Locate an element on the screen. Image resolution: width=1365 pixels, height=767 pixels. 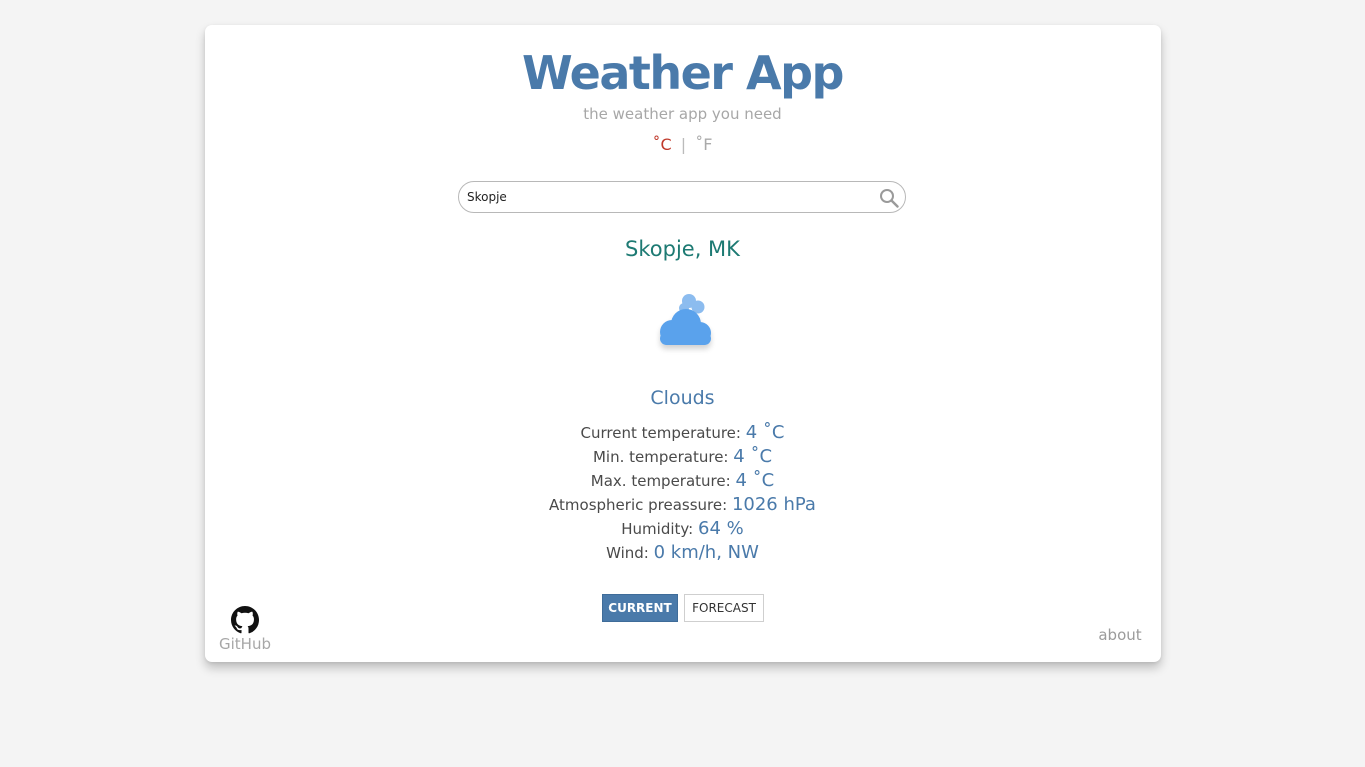
current-button: CURRENT is located at coordinates (640, 608).